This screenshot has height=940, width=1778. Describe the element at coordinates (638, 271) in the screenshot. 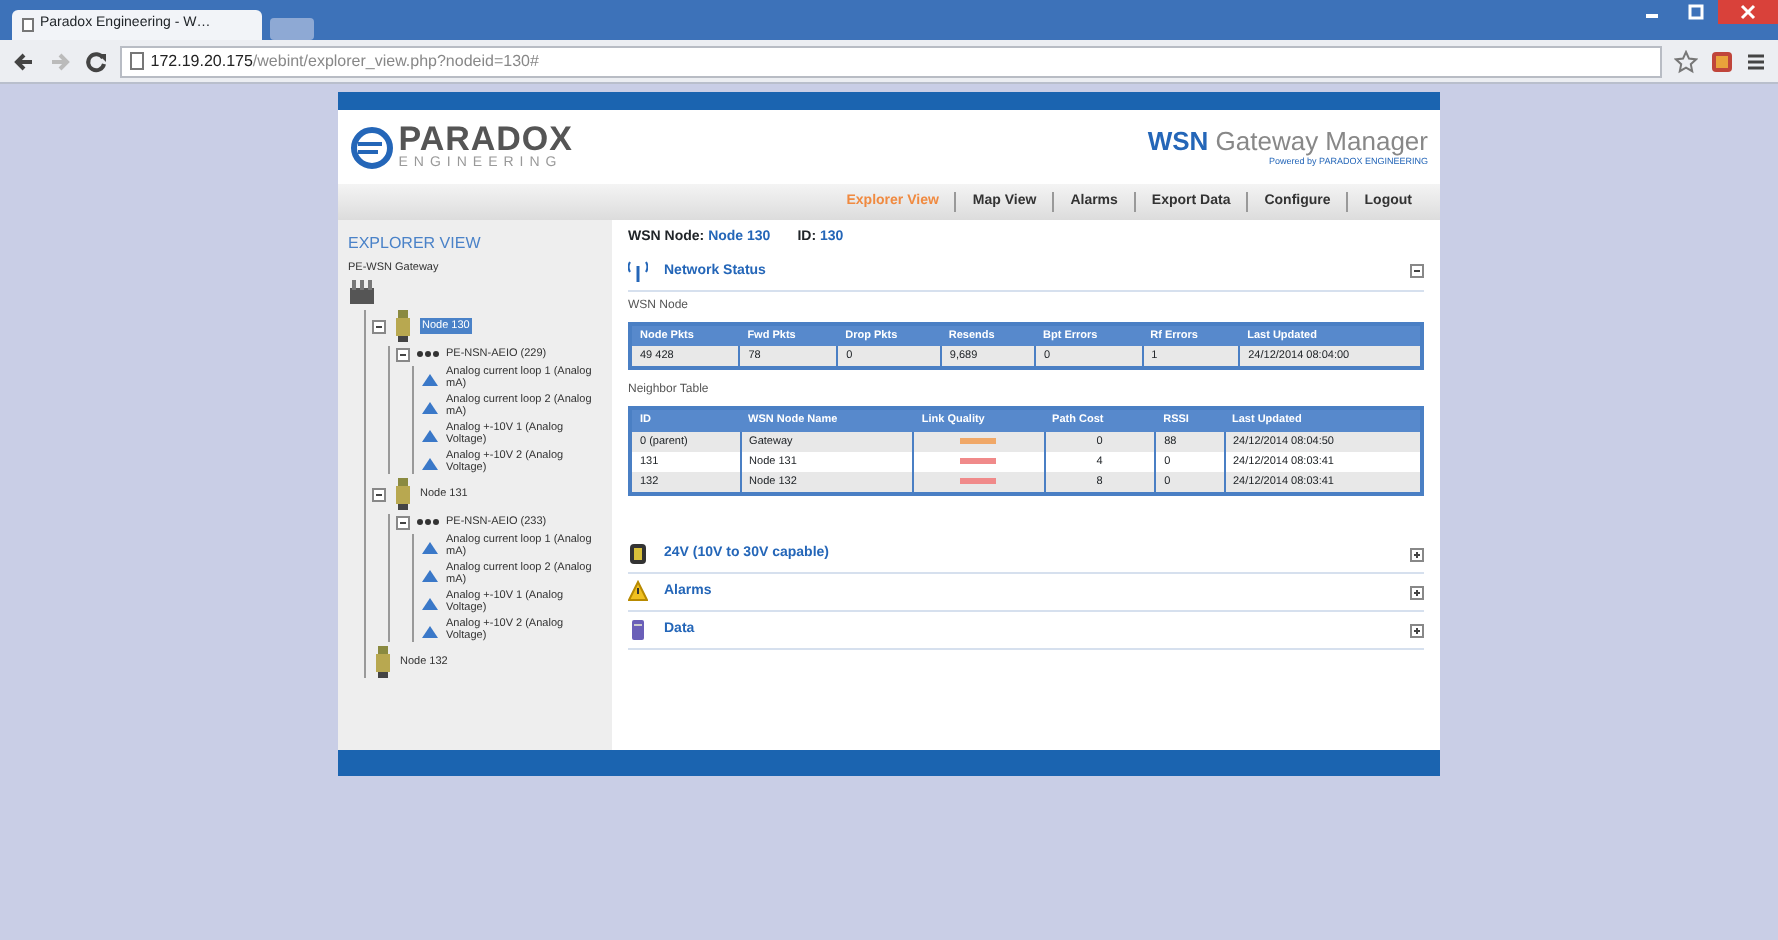

I see `network-icon` at that location.